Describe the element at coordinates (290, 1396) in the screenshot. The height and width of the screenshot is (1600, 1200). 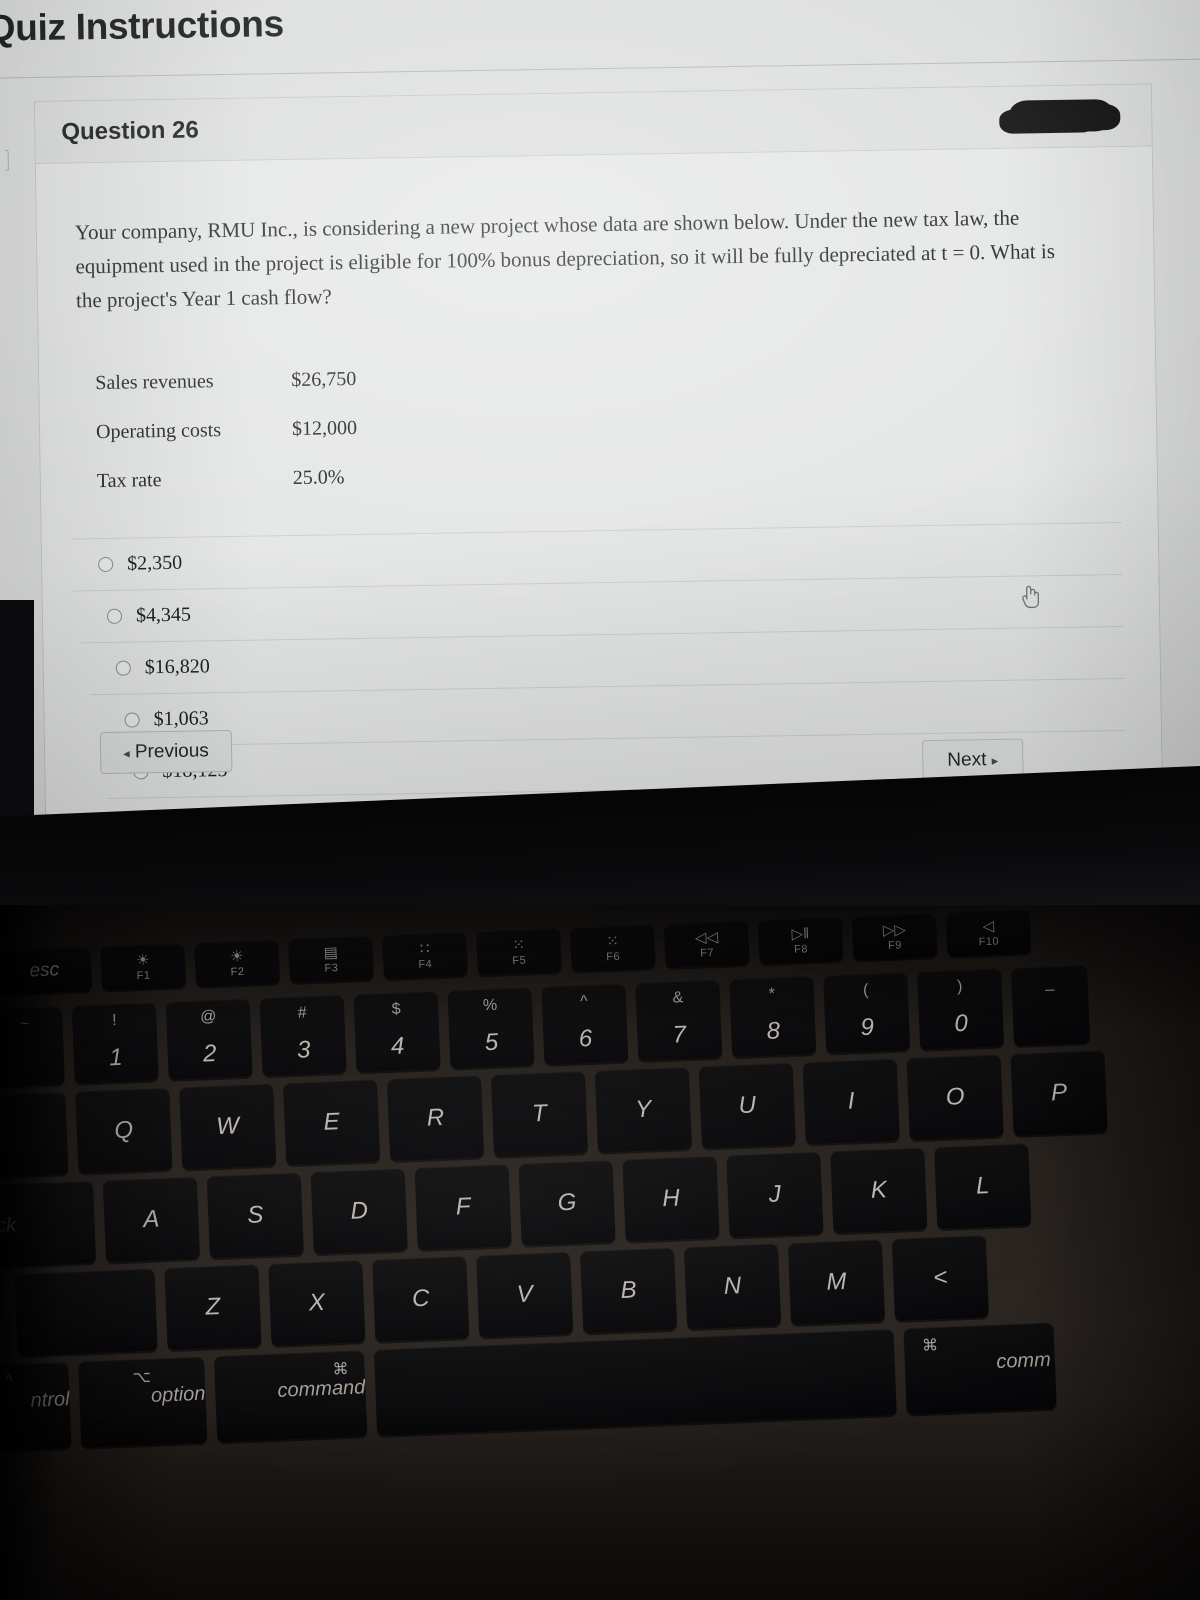
I see `command-key: ⌘ command` at that location.